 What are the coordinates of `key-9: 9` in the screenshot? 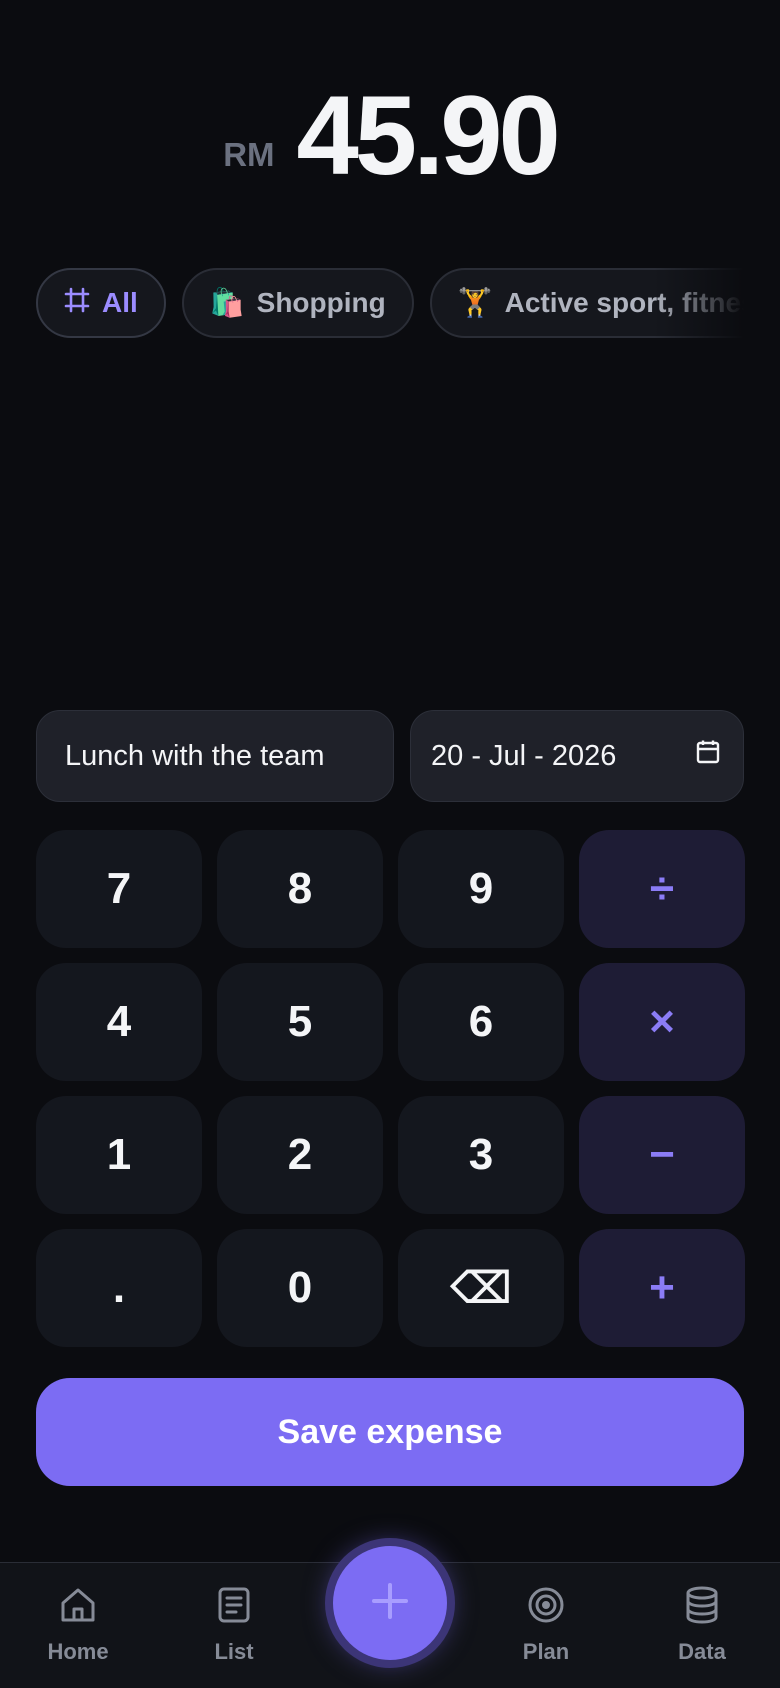 It's located at (481, 889).